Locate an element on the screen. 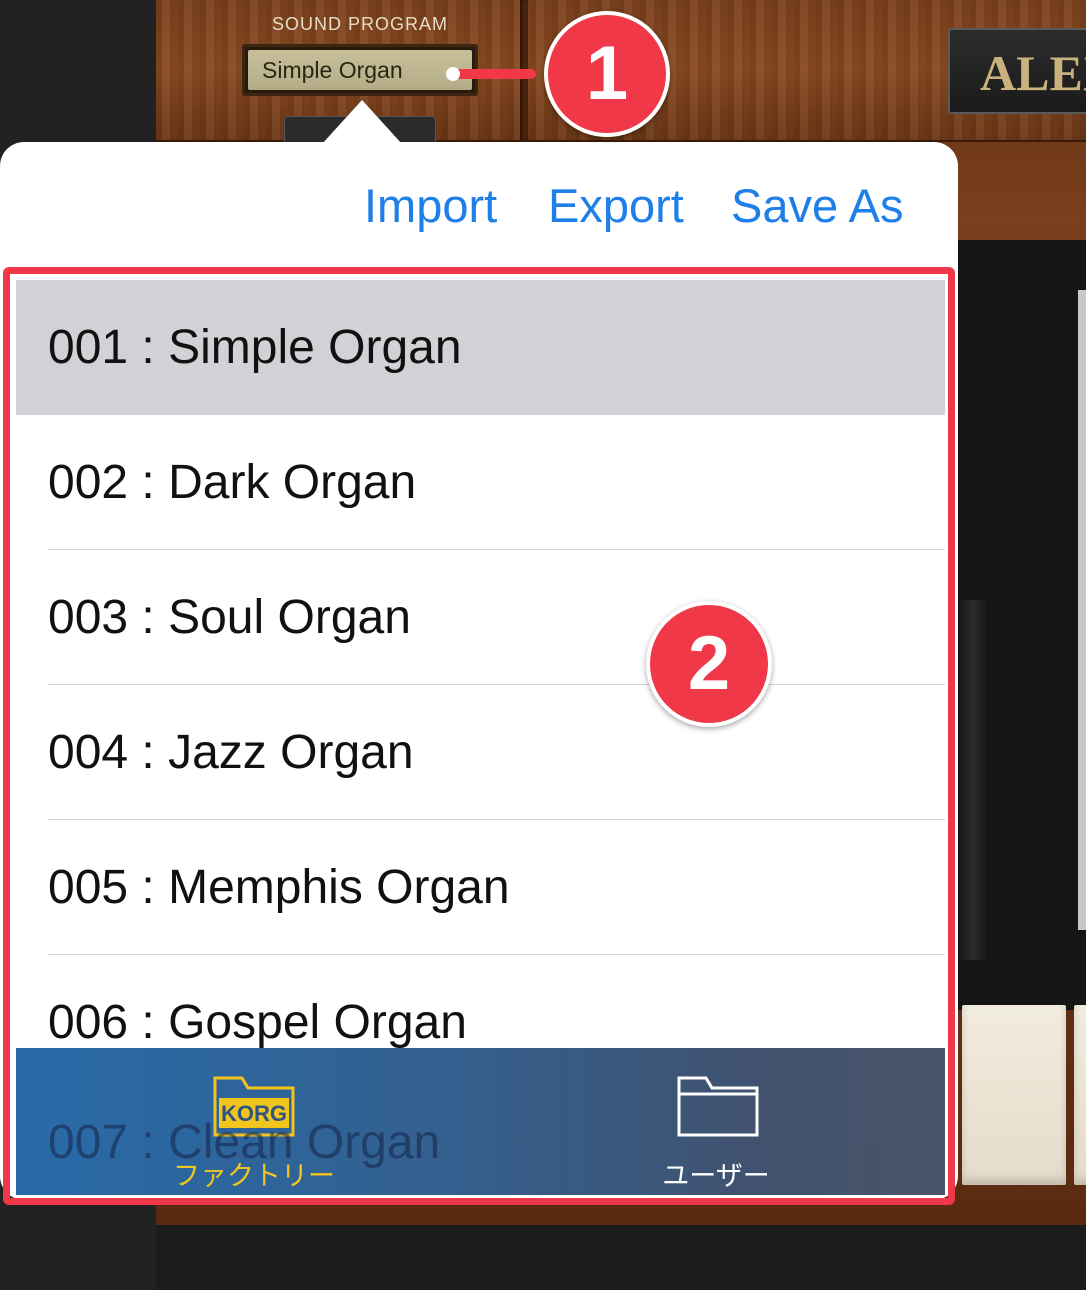  popover-arrow is located at coordinates (362, 122).